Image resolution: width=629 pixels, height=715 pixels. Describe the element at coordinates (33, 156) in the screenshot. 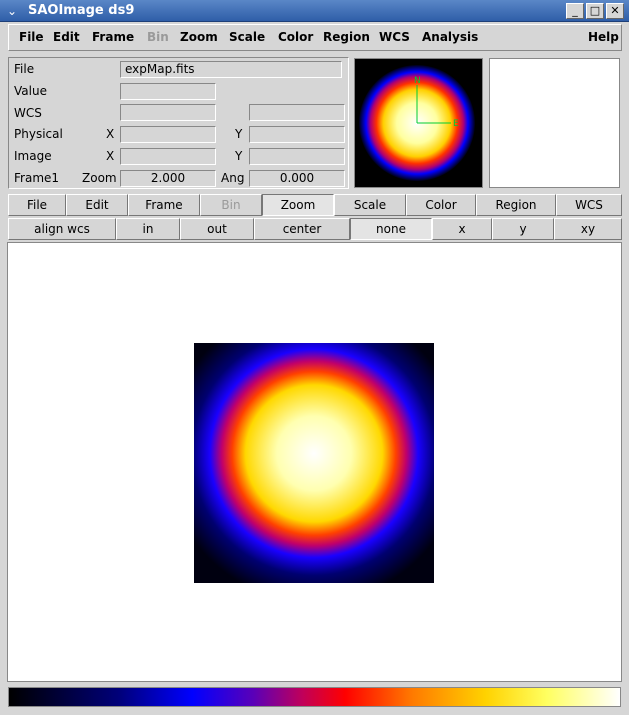

I see `image-label: Image` at that location.